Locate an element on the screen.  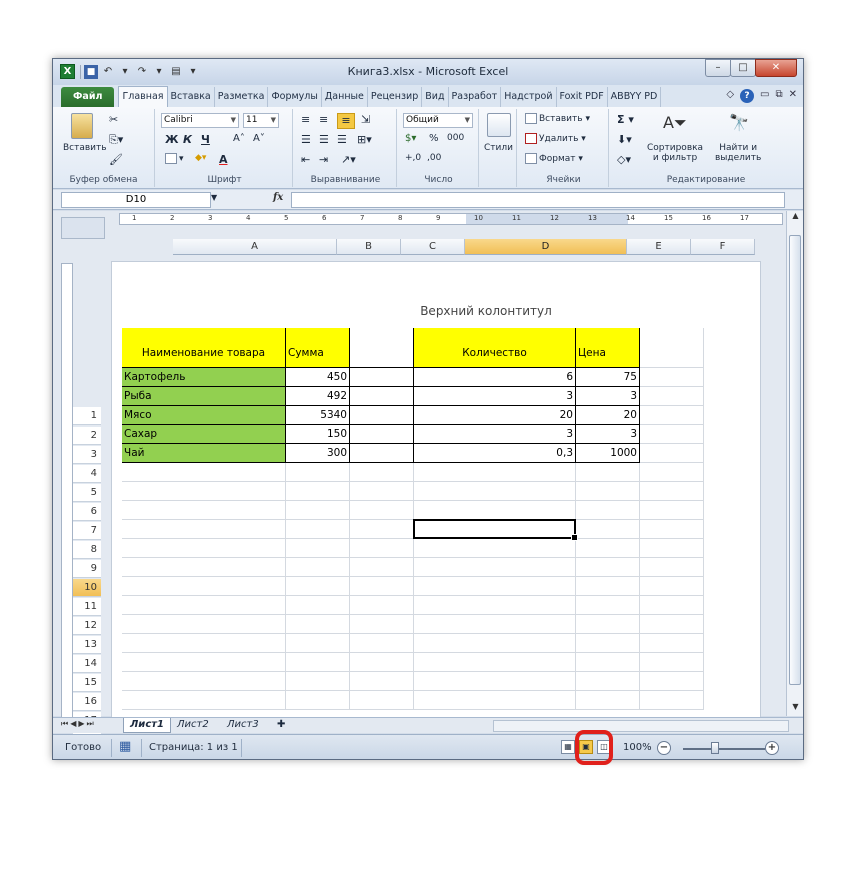
delete-cells-button: Удалить ▾ is located at coordinates (555, 138).